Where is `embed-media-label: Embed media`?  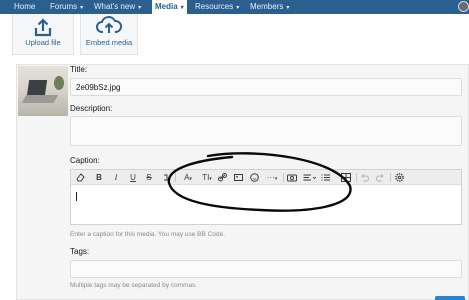
embed-media-label: Embed media is located at coordinates (109, 42).